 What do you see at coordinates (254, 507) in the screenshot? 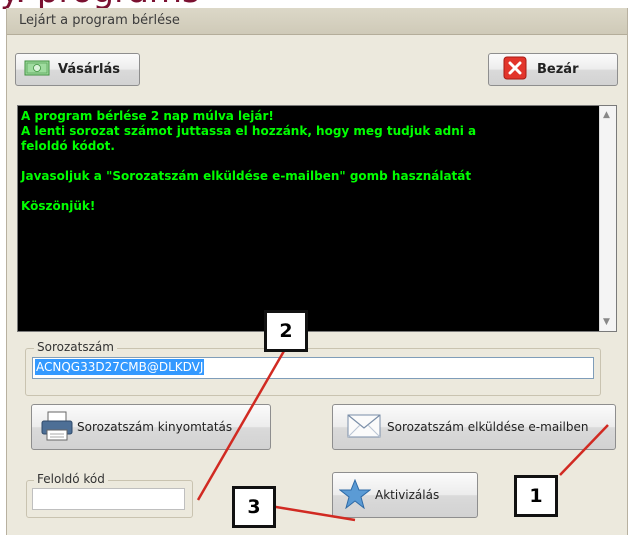
I see `callout-3: 3` at bounding box center [254, 507].